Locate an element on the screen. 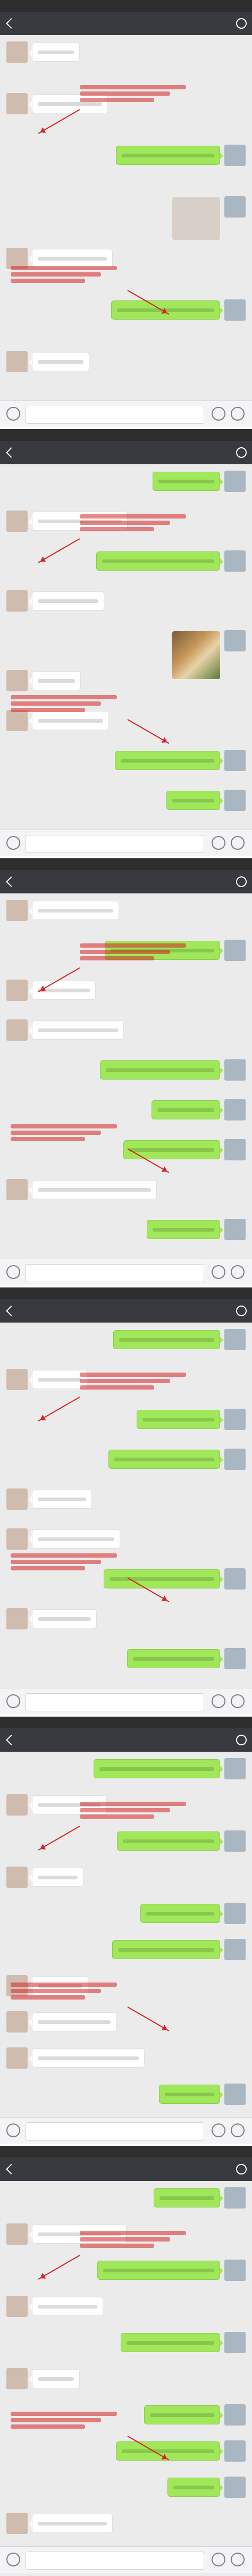 The width and height of the screenshot is (252, 2576). photo-message is located at coordinates (196, 655).